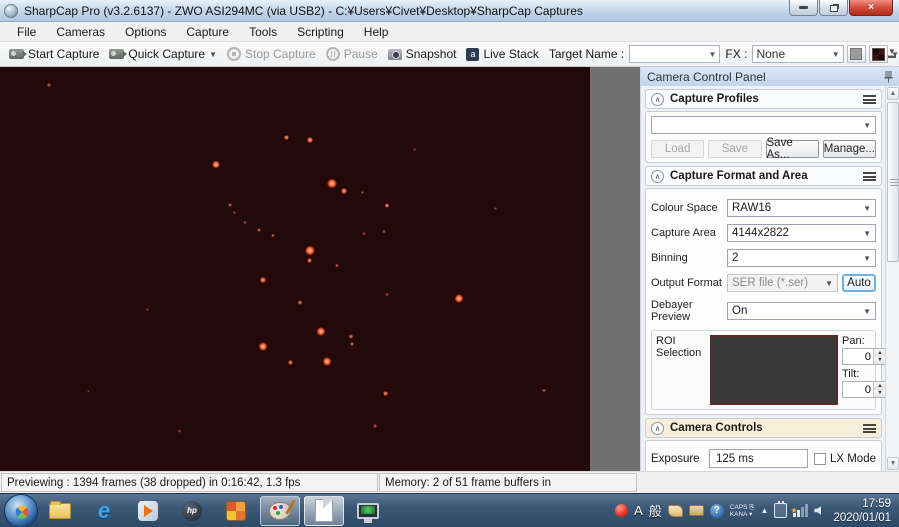  Describe the element at coordinates (781, 509) in the screenshot. I see `power-plug-icon` at that location.